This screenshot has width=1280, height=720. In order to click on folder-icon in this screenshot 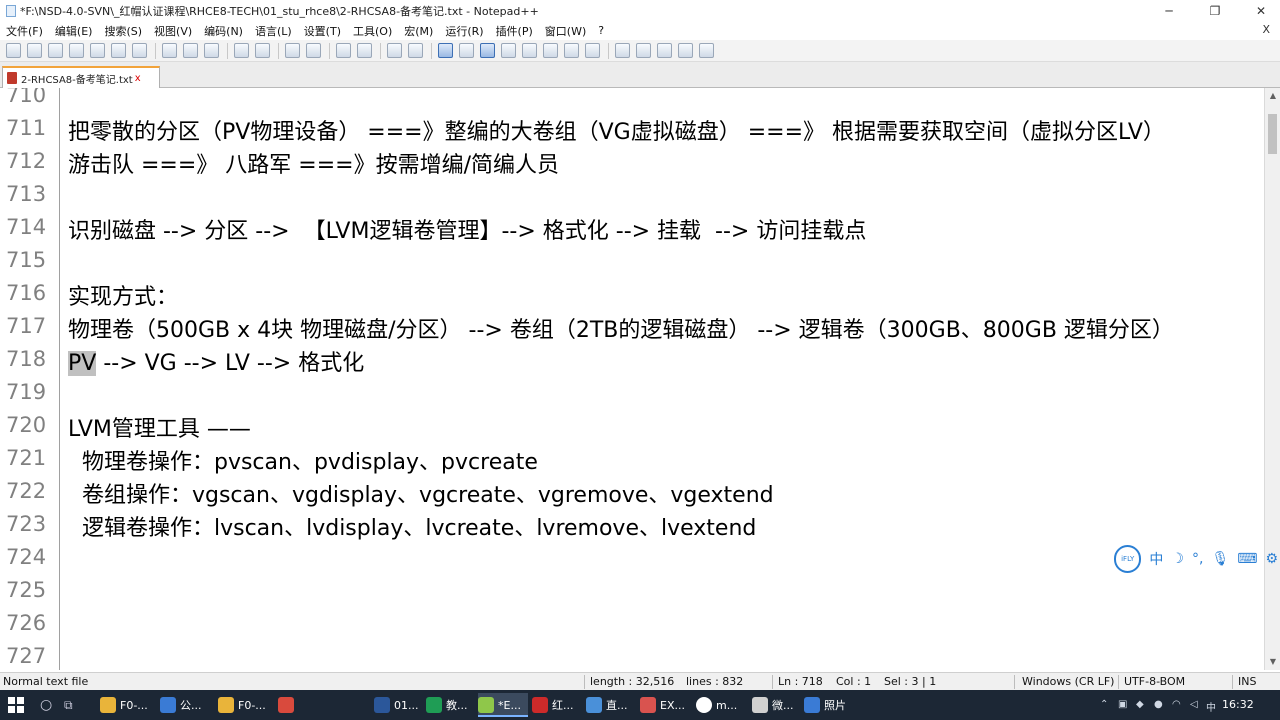, I will do `click(108, 705)`.